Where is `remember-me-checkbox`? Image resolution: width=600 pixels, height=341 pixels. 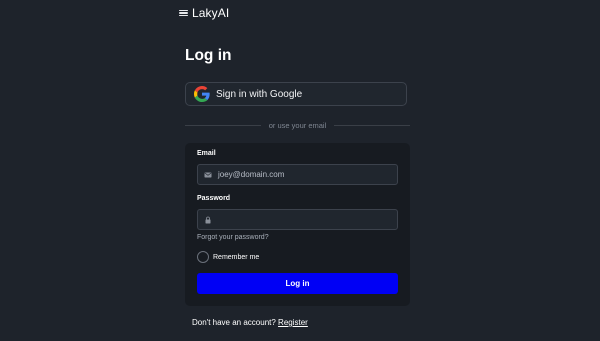 remember-me-checkbox is located at coordinates (203, 257).